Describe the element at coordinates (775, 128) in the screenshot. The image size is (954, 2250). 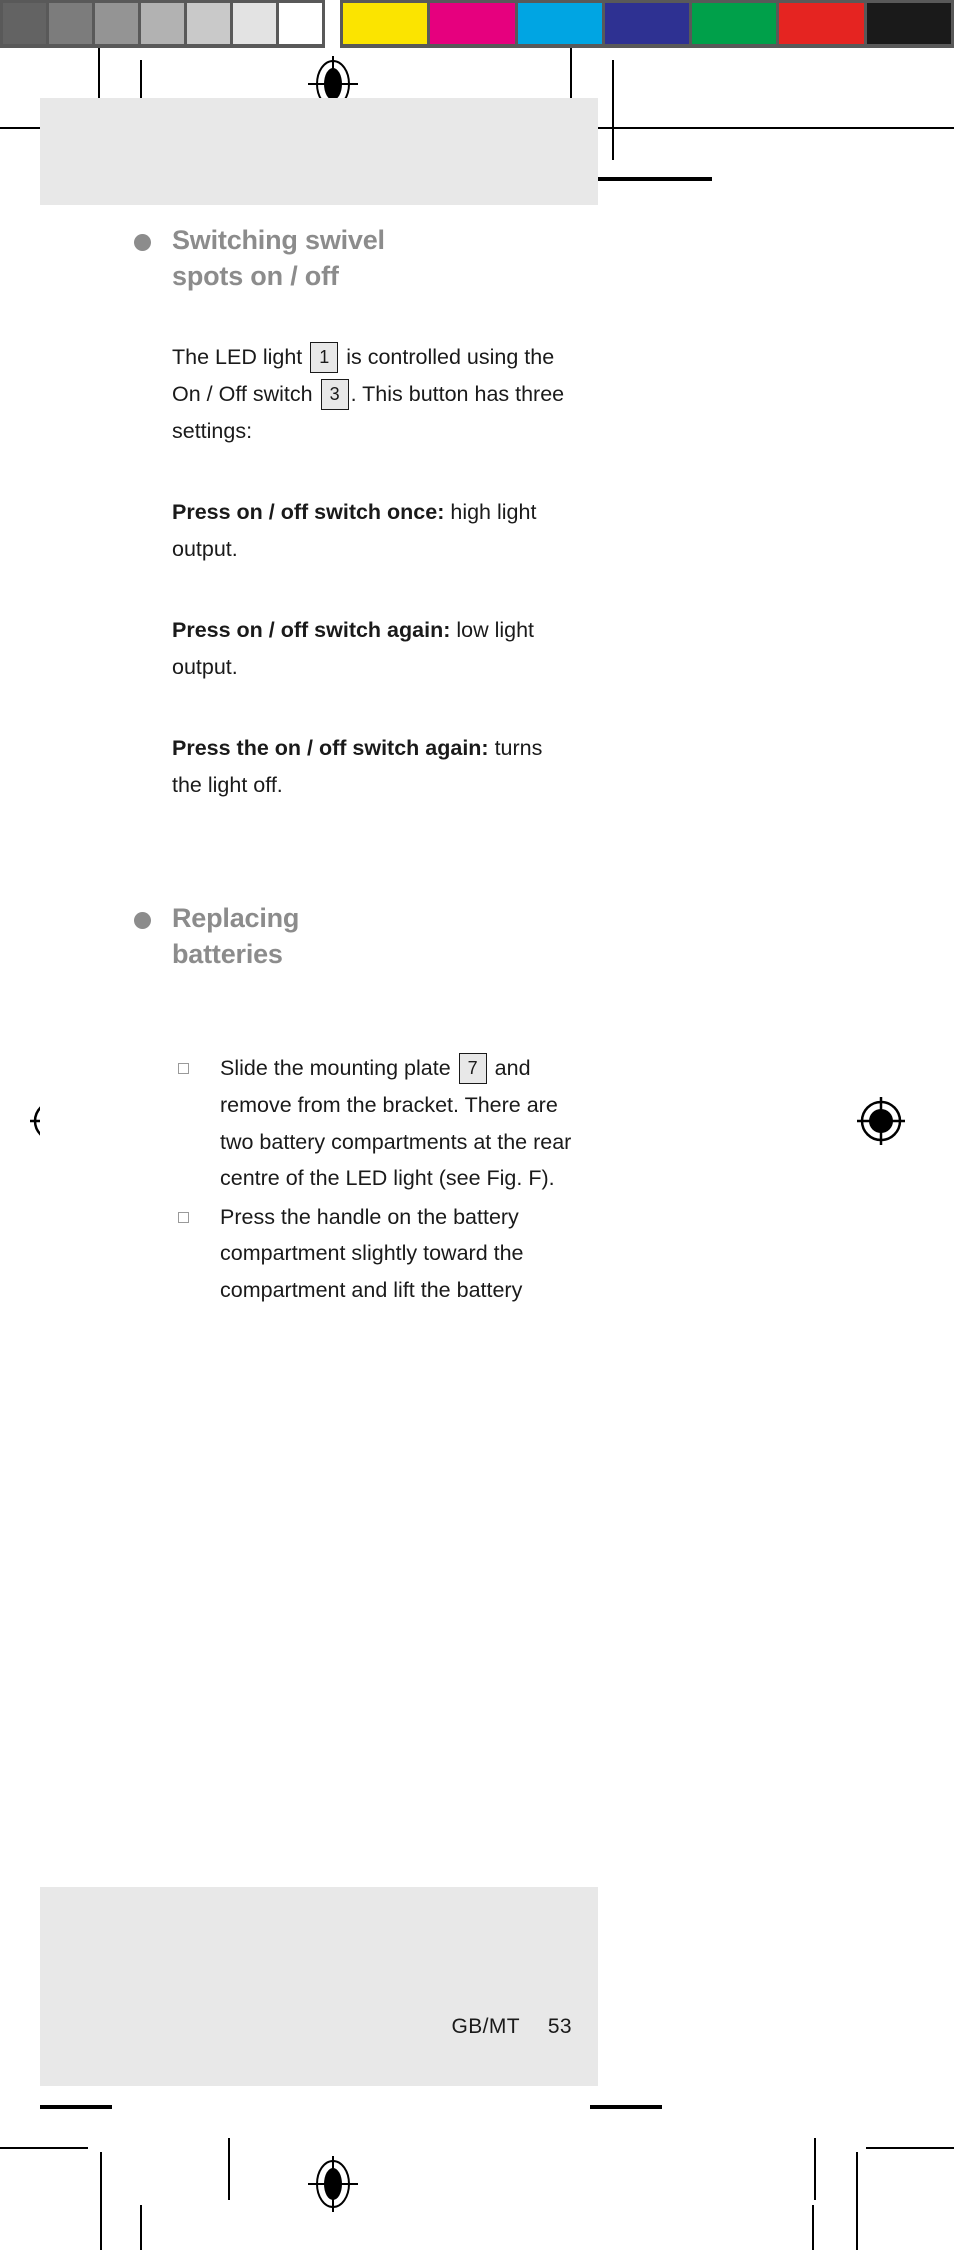
I see `crop-mark-top-right-horz` at that location.